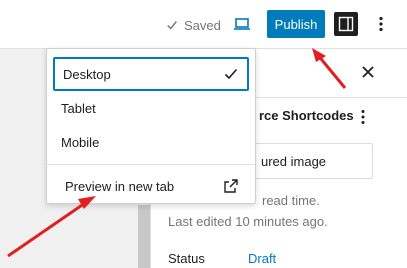 Image resolution: width=407 pixels, height=268 pixels. I want to click on last-edited: Last edited 10 minutes ago., so click(248, 221).